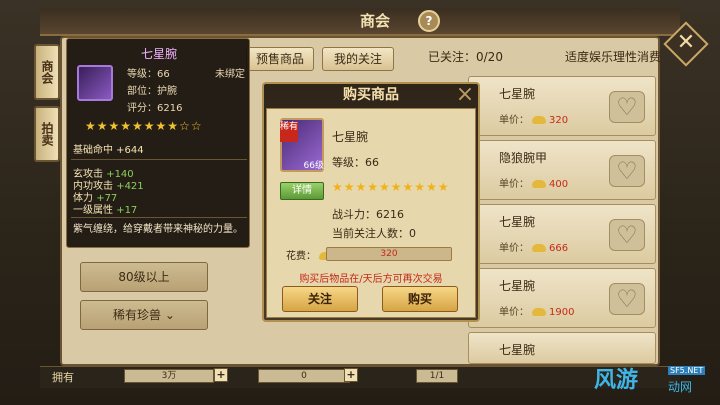  Describe the element at coordinates (686, 44) in the screenshot. I see `close-button: ✕` at that location.